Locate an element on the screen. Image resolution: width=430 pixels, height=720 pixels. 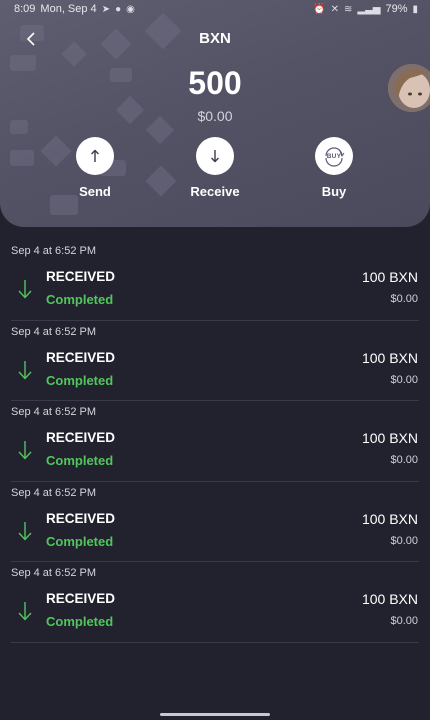
page-title: BXN is located at coordinates (215, 38).